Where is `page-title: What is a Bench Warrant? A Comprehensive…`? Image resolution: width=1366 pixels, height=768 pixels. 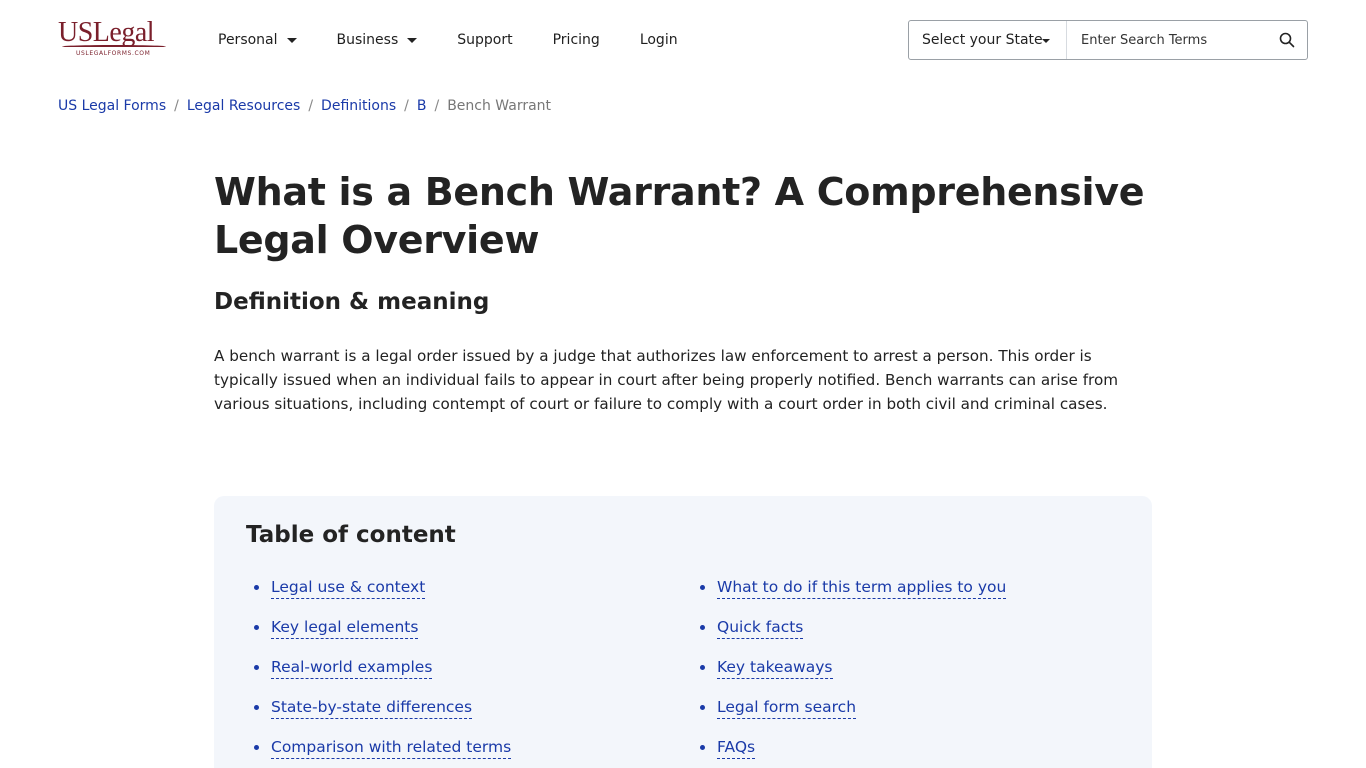
page-title: What is a Bench Warrant? A Comprehensive… is located at coordinates (679, 216).